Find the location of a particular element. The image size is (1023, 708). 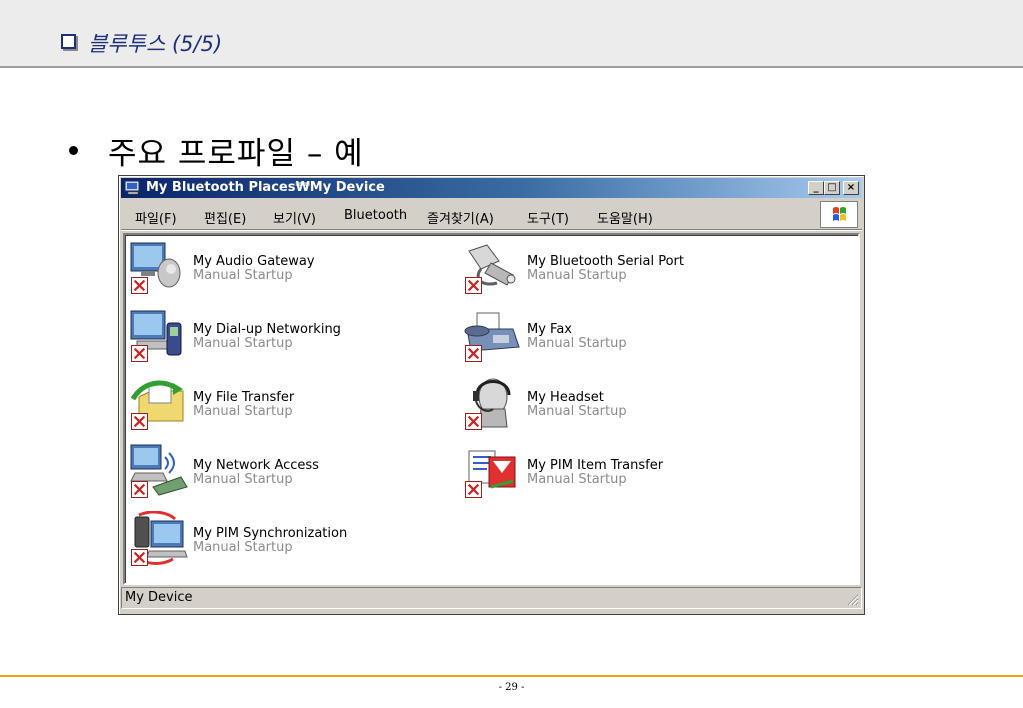

bullet-heading: 주요 프로파일 – 예 is located at coordinates (236, 154).